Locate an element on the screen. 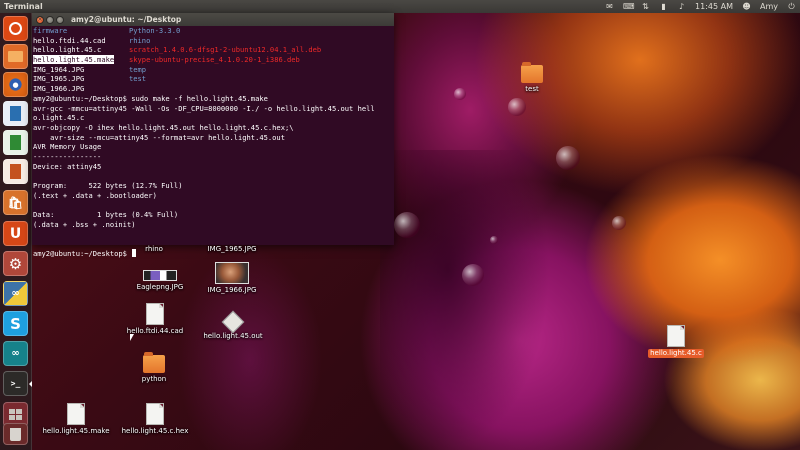  launcher-calc is located at coordinates (15, 142).